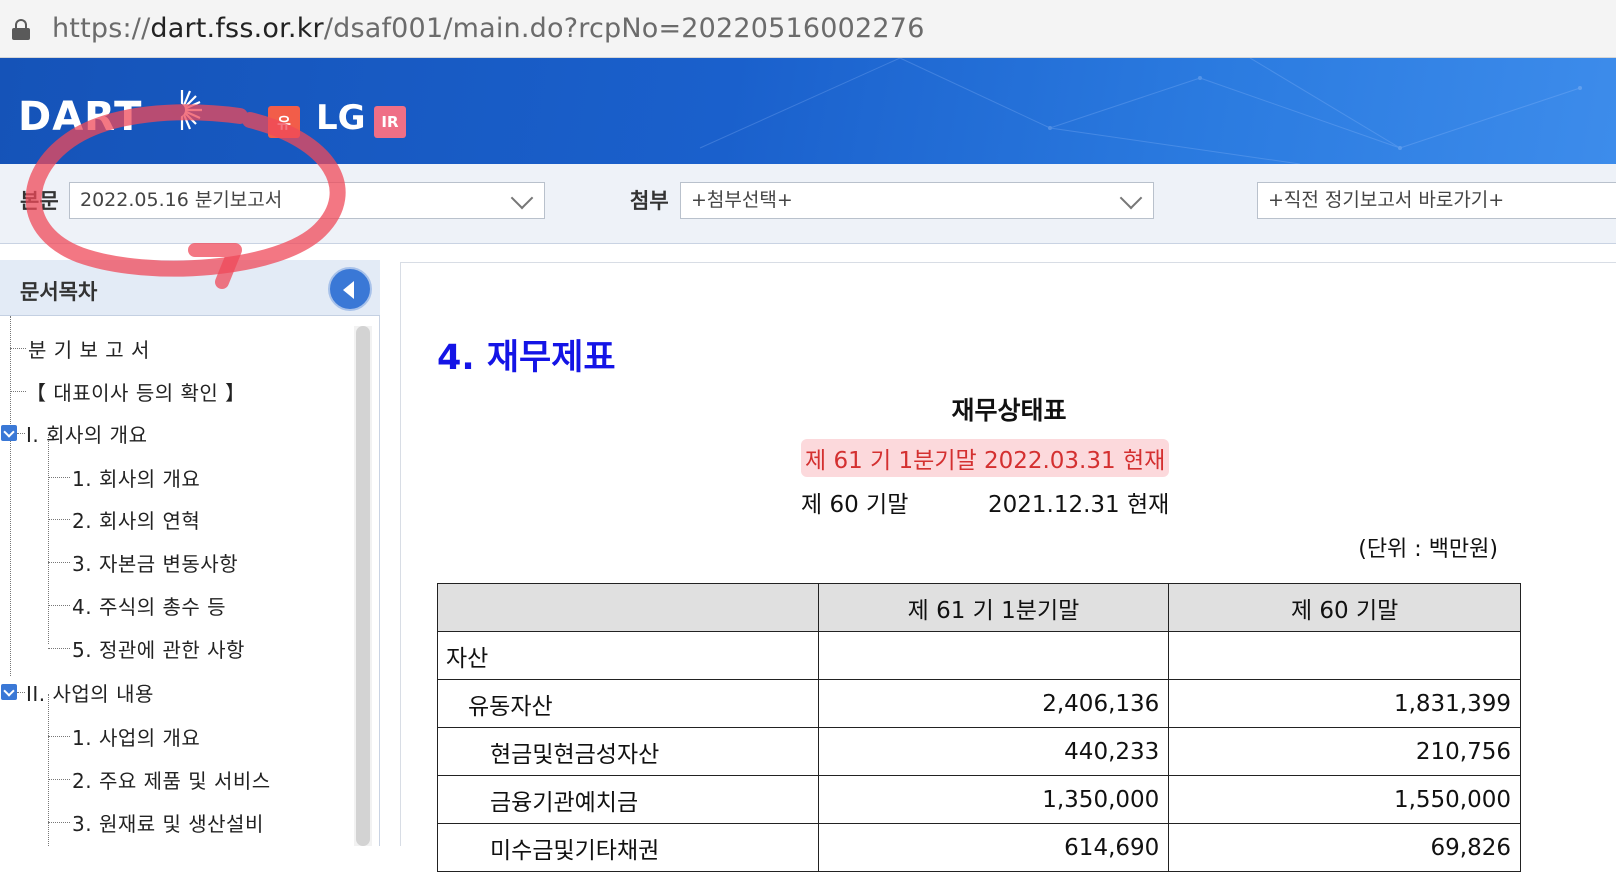 This screenshot has width=1616, height=872. Describe the element at coordinates (628, 751) in the screenshot. I see `account-cell: 현금및현금성자산` at that location.